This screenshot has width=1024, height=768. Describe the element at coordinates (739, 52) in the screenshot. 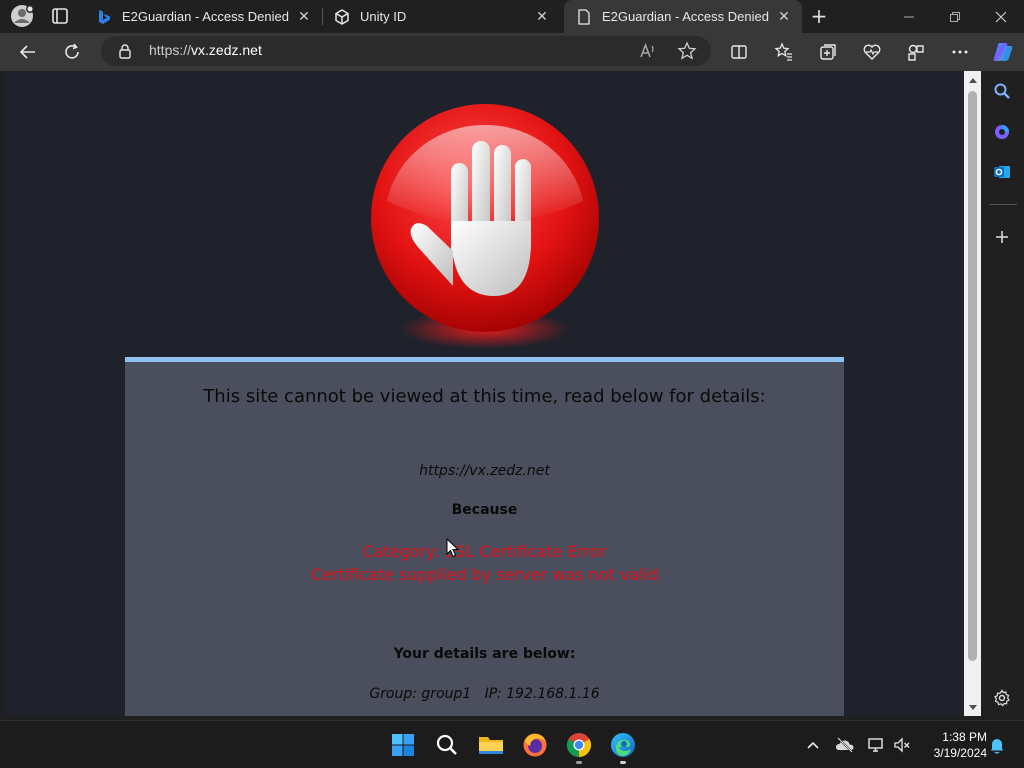

I see `split-screen-icon` at that location.